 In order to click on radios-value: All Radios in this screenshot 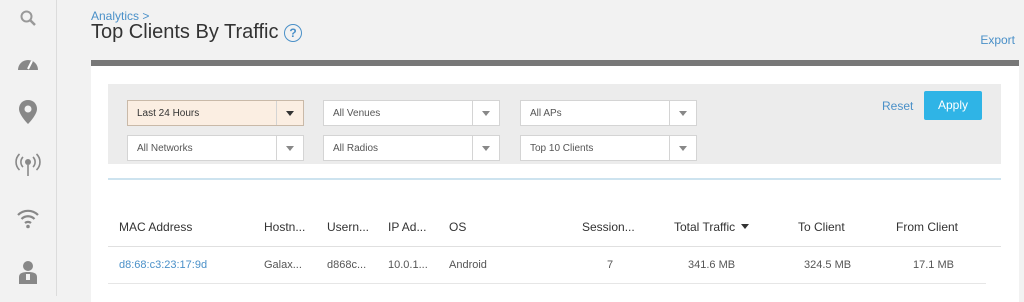, I will do `click(356, 148)`.